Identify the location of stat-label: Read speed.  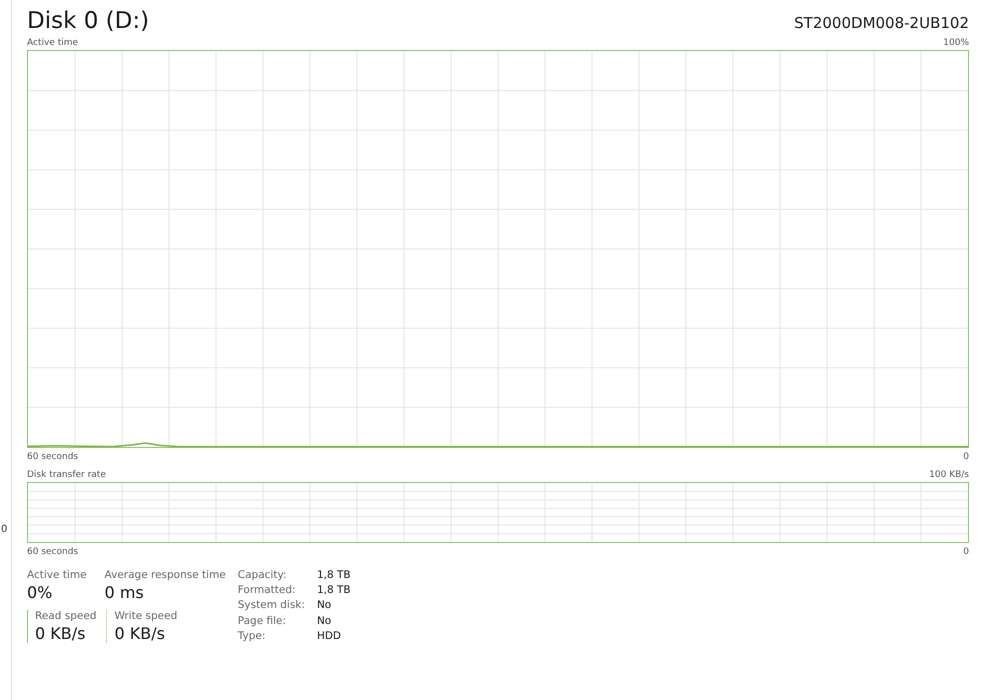
(65, 616).